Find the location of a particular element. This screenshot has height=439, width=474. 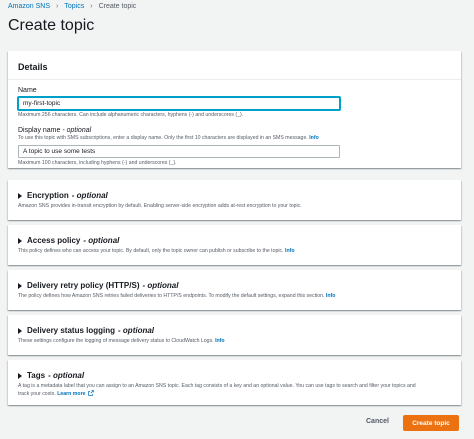

access-policy-title: Access policy is located at coordinates (54, 240).